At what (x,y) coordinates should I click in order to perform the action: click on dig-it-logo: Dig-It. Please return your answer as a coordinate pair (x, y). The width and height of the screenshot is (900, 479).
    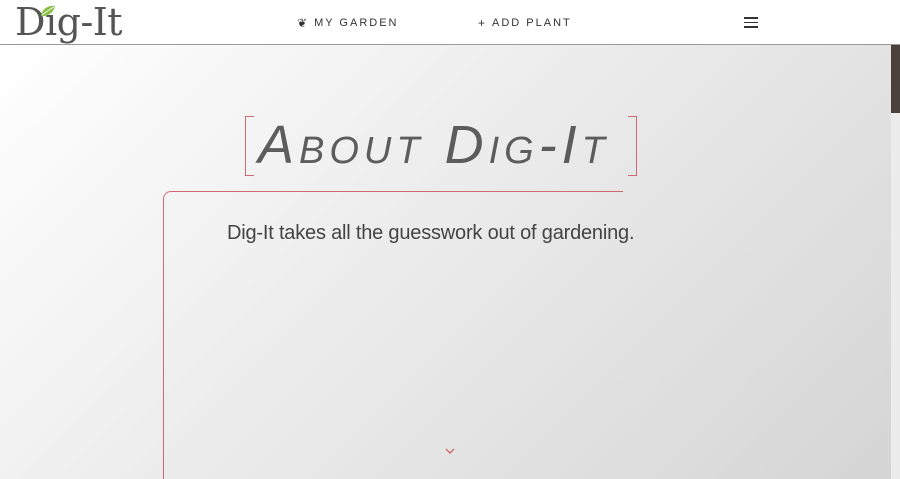
    Looking at the image, I should click on (69, 22).